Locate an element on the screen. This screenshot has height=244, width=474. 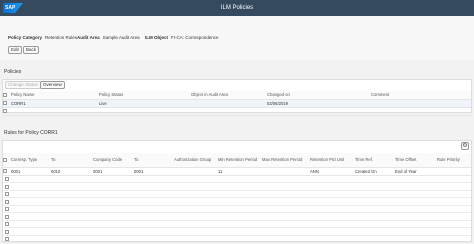
table-row-empty is located at coordinates (237, 111).